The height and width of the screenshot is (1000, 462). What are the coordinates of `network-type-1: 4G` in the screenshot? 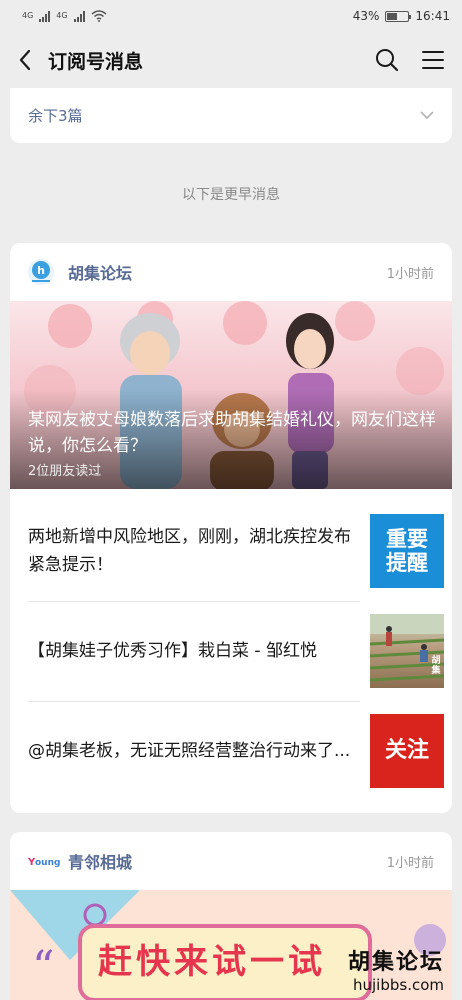 It's located at (28, 15).